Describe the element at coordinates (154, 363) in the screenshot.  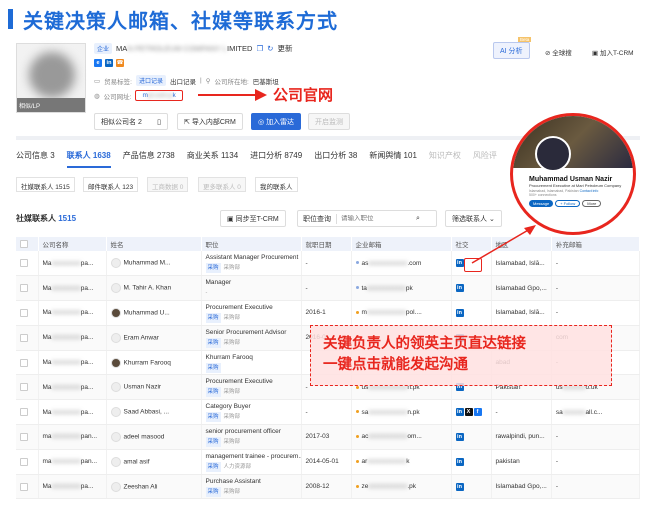
I see `name-cell: Khurram Farooq` at that location.